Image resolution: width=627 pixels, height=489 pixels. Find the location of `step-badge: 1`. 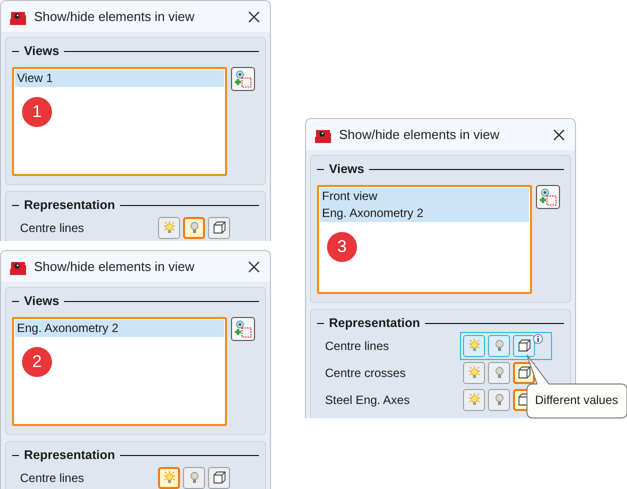

step-badge: 1 is located at coordinates (37, 112).